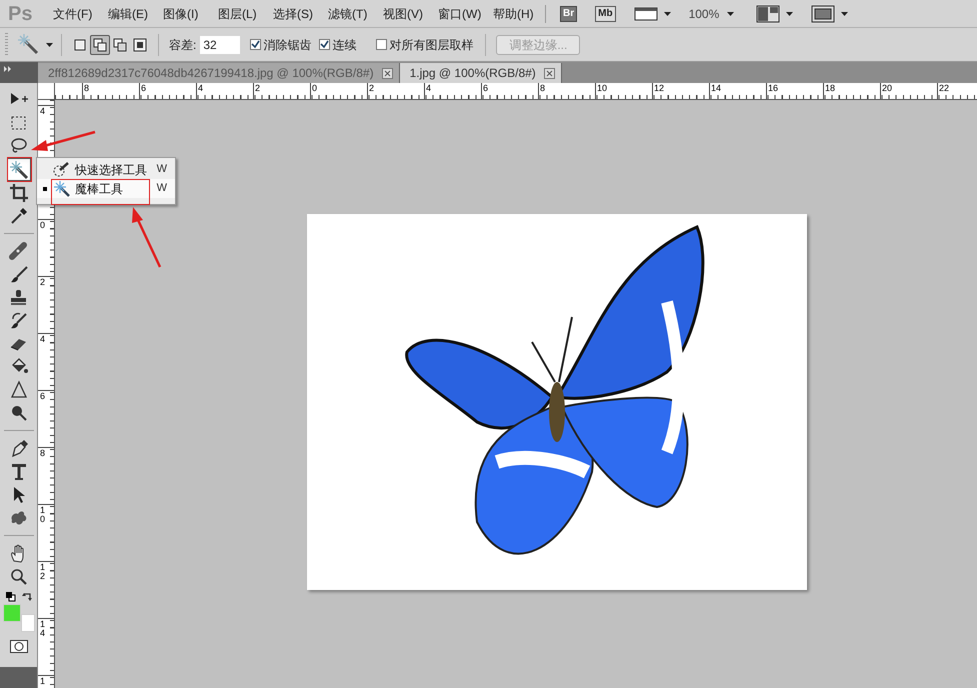 The image size is (977, 688). What do you see at coordinates (18, 216) in the screenshot?
I see `eyedropper-icon` at bounding box center [18, 216].